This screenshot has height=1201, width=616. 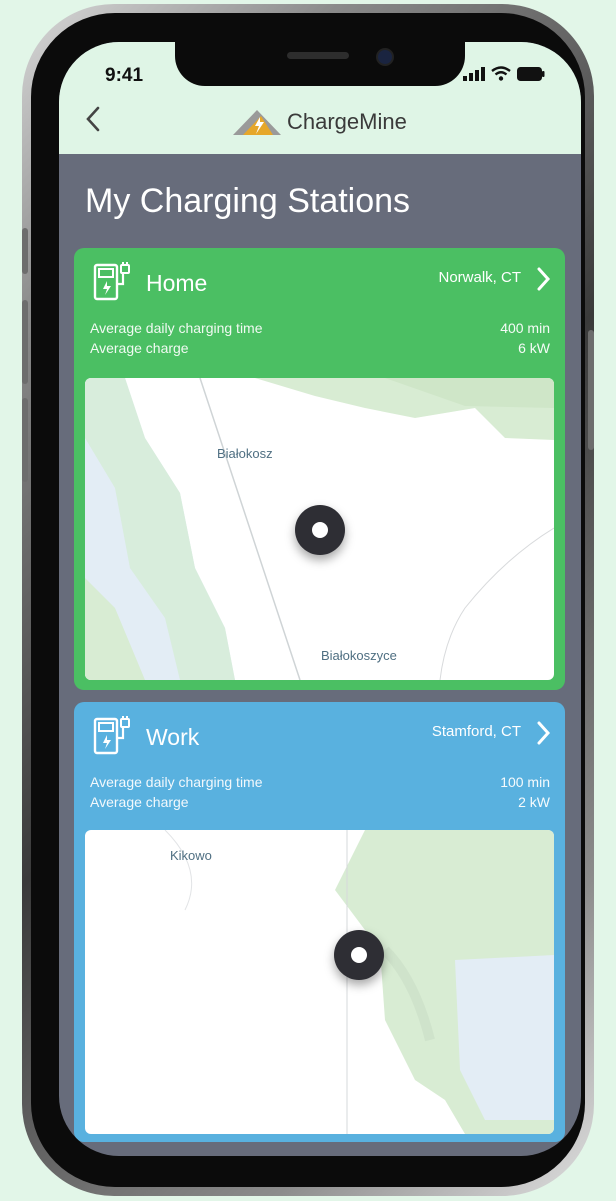 I want to click on signal-icon, so click(x=474, y=73).